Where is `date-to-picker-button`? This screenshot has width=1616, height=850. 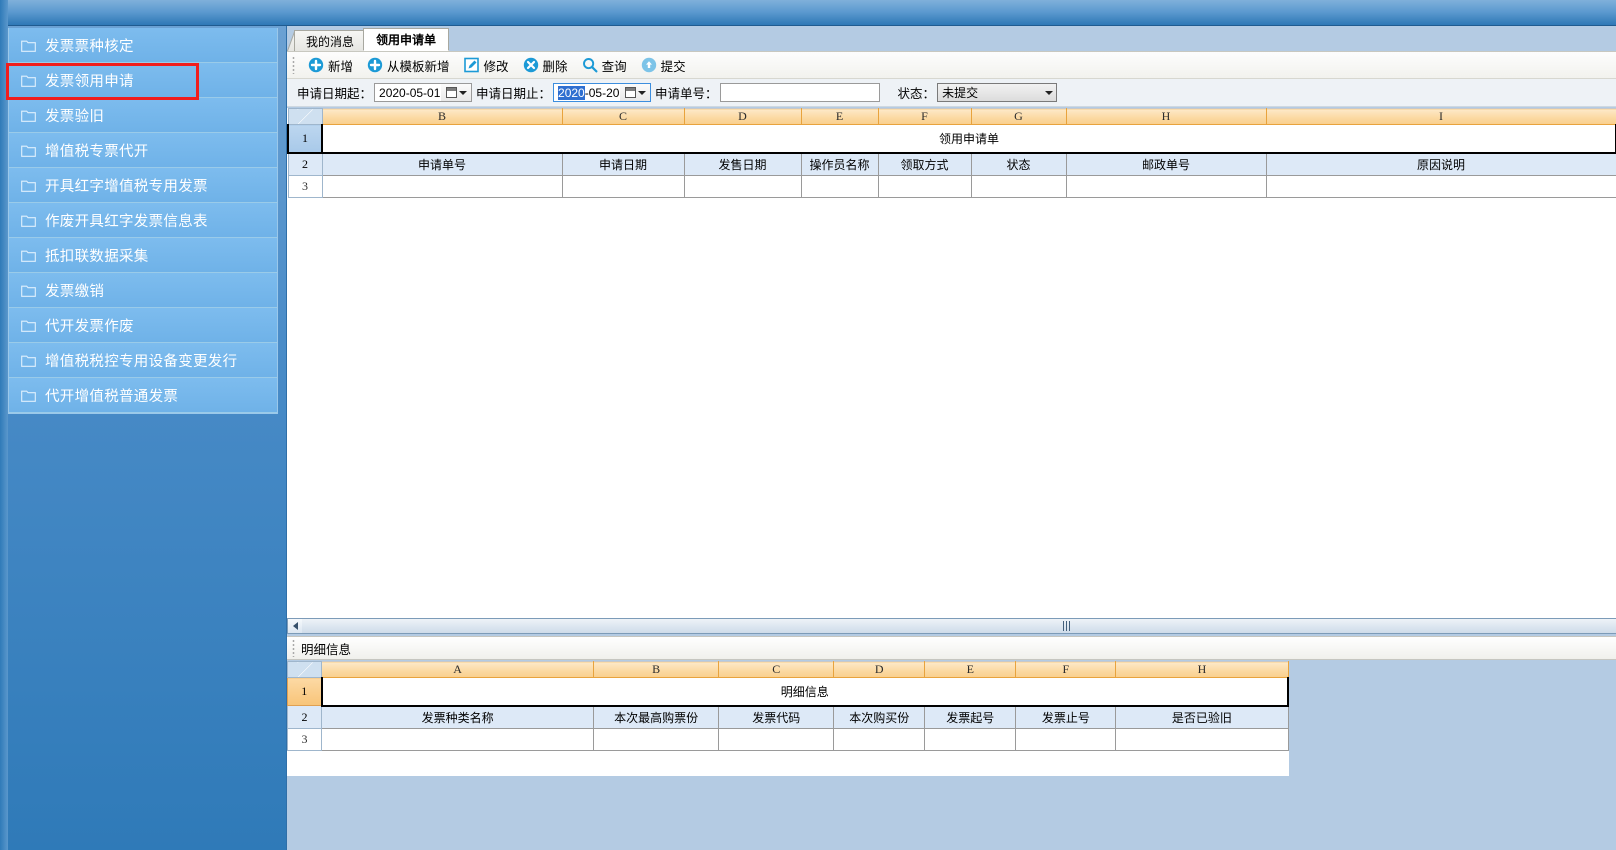 date-to-picker-button is located at coordinates (635, 92).